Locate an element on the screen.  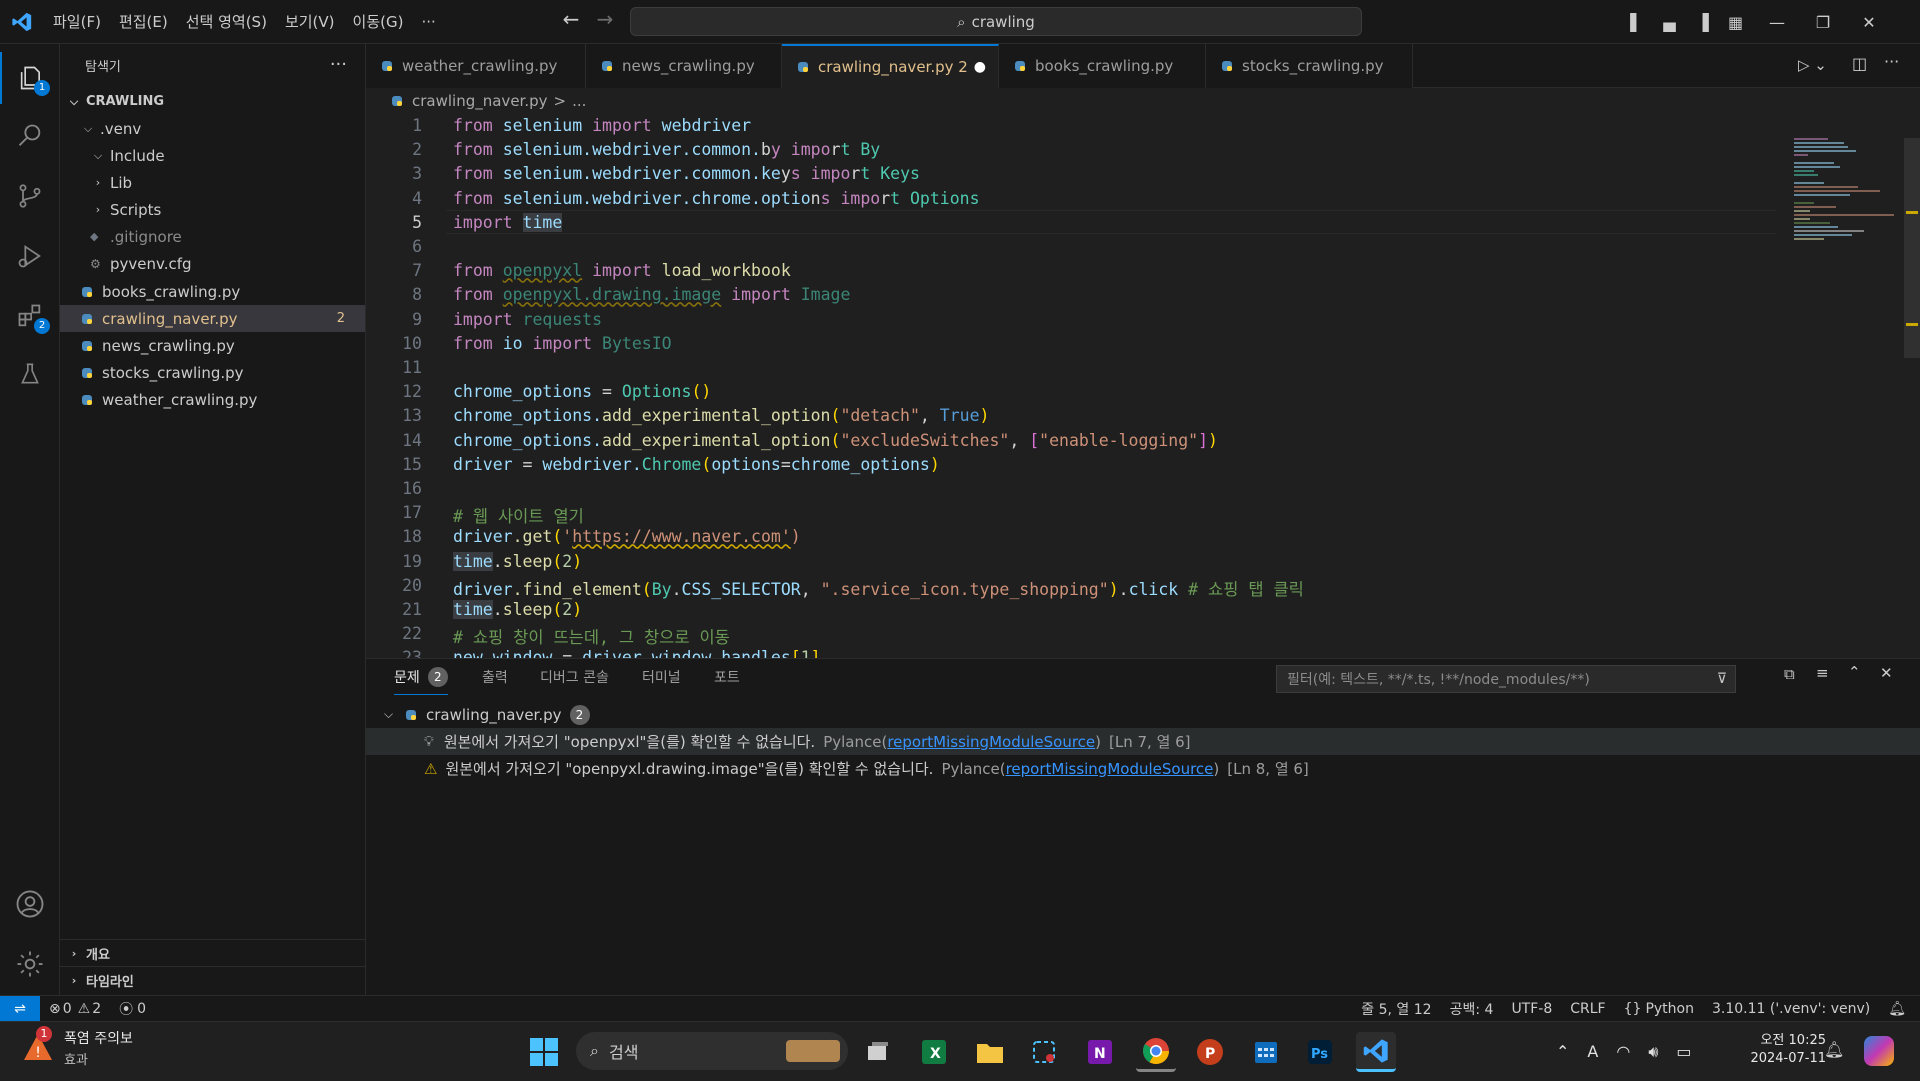
toggle-panel-icon: ▄ is located at coordinates (1669, 22).